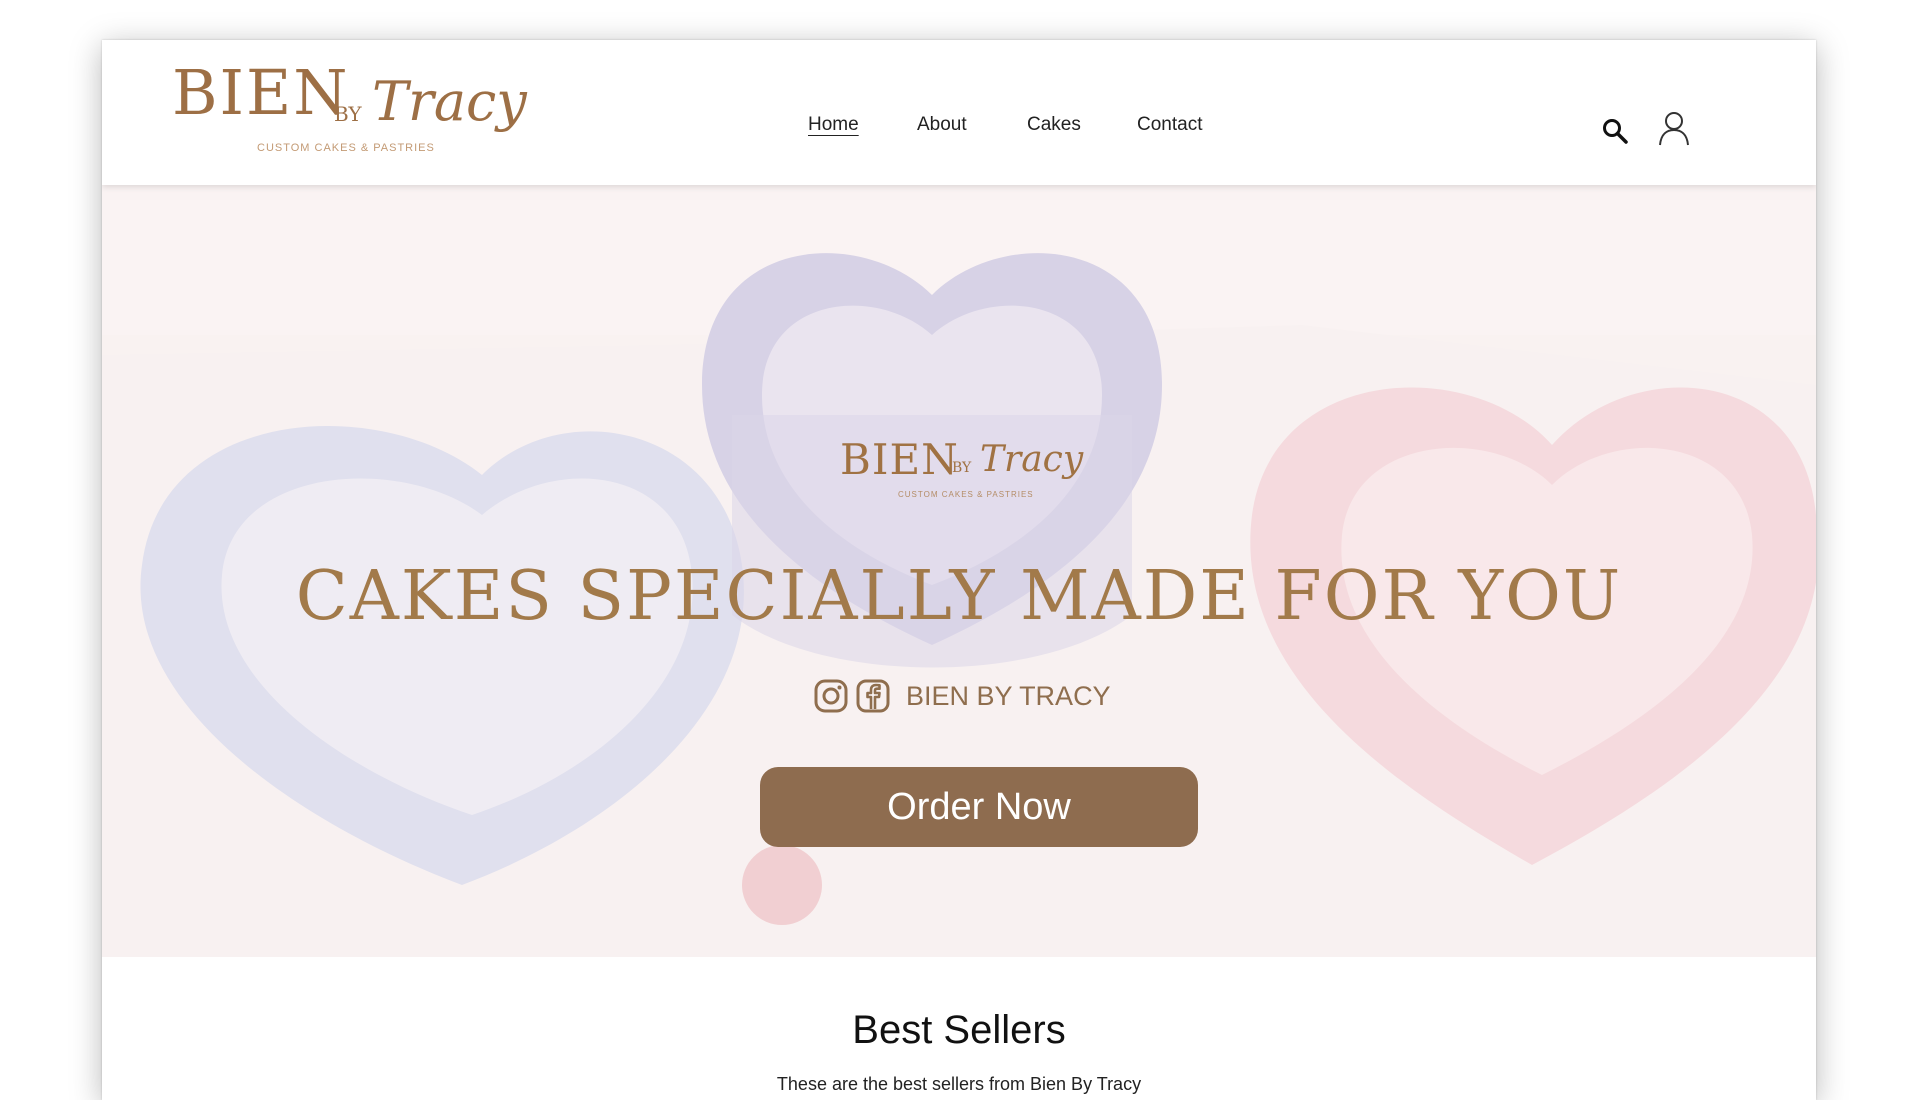 The width and height of the screenshot is (1920, 1100). What do you see at coordinates (942, 125) in the screenshot?
I see `nav-about: About` at bounding box center [942, 125].